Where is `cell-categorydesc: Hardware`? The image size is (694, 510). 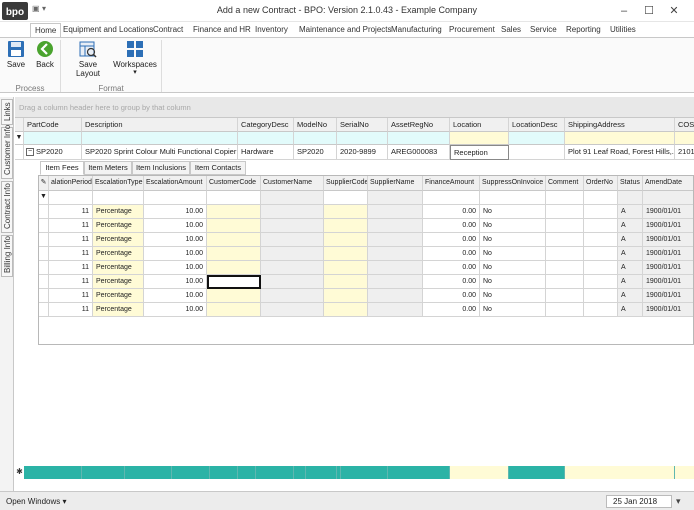
cell-categorydesc: Hardware is located at coordinates (266, 152).